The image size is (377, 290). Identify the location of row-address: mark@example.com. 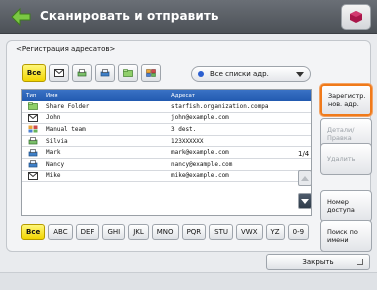
(200, 153).